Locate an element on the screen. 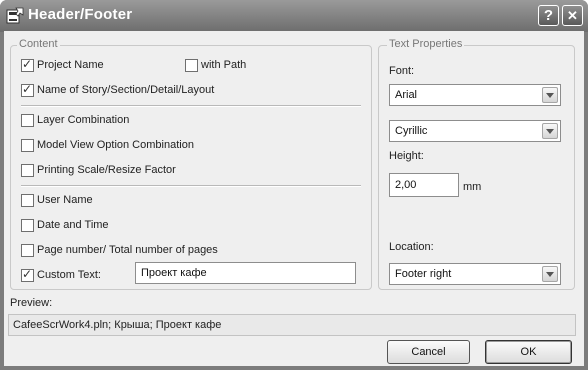  preview-label: Preview: is located at coordinates (31, 303).